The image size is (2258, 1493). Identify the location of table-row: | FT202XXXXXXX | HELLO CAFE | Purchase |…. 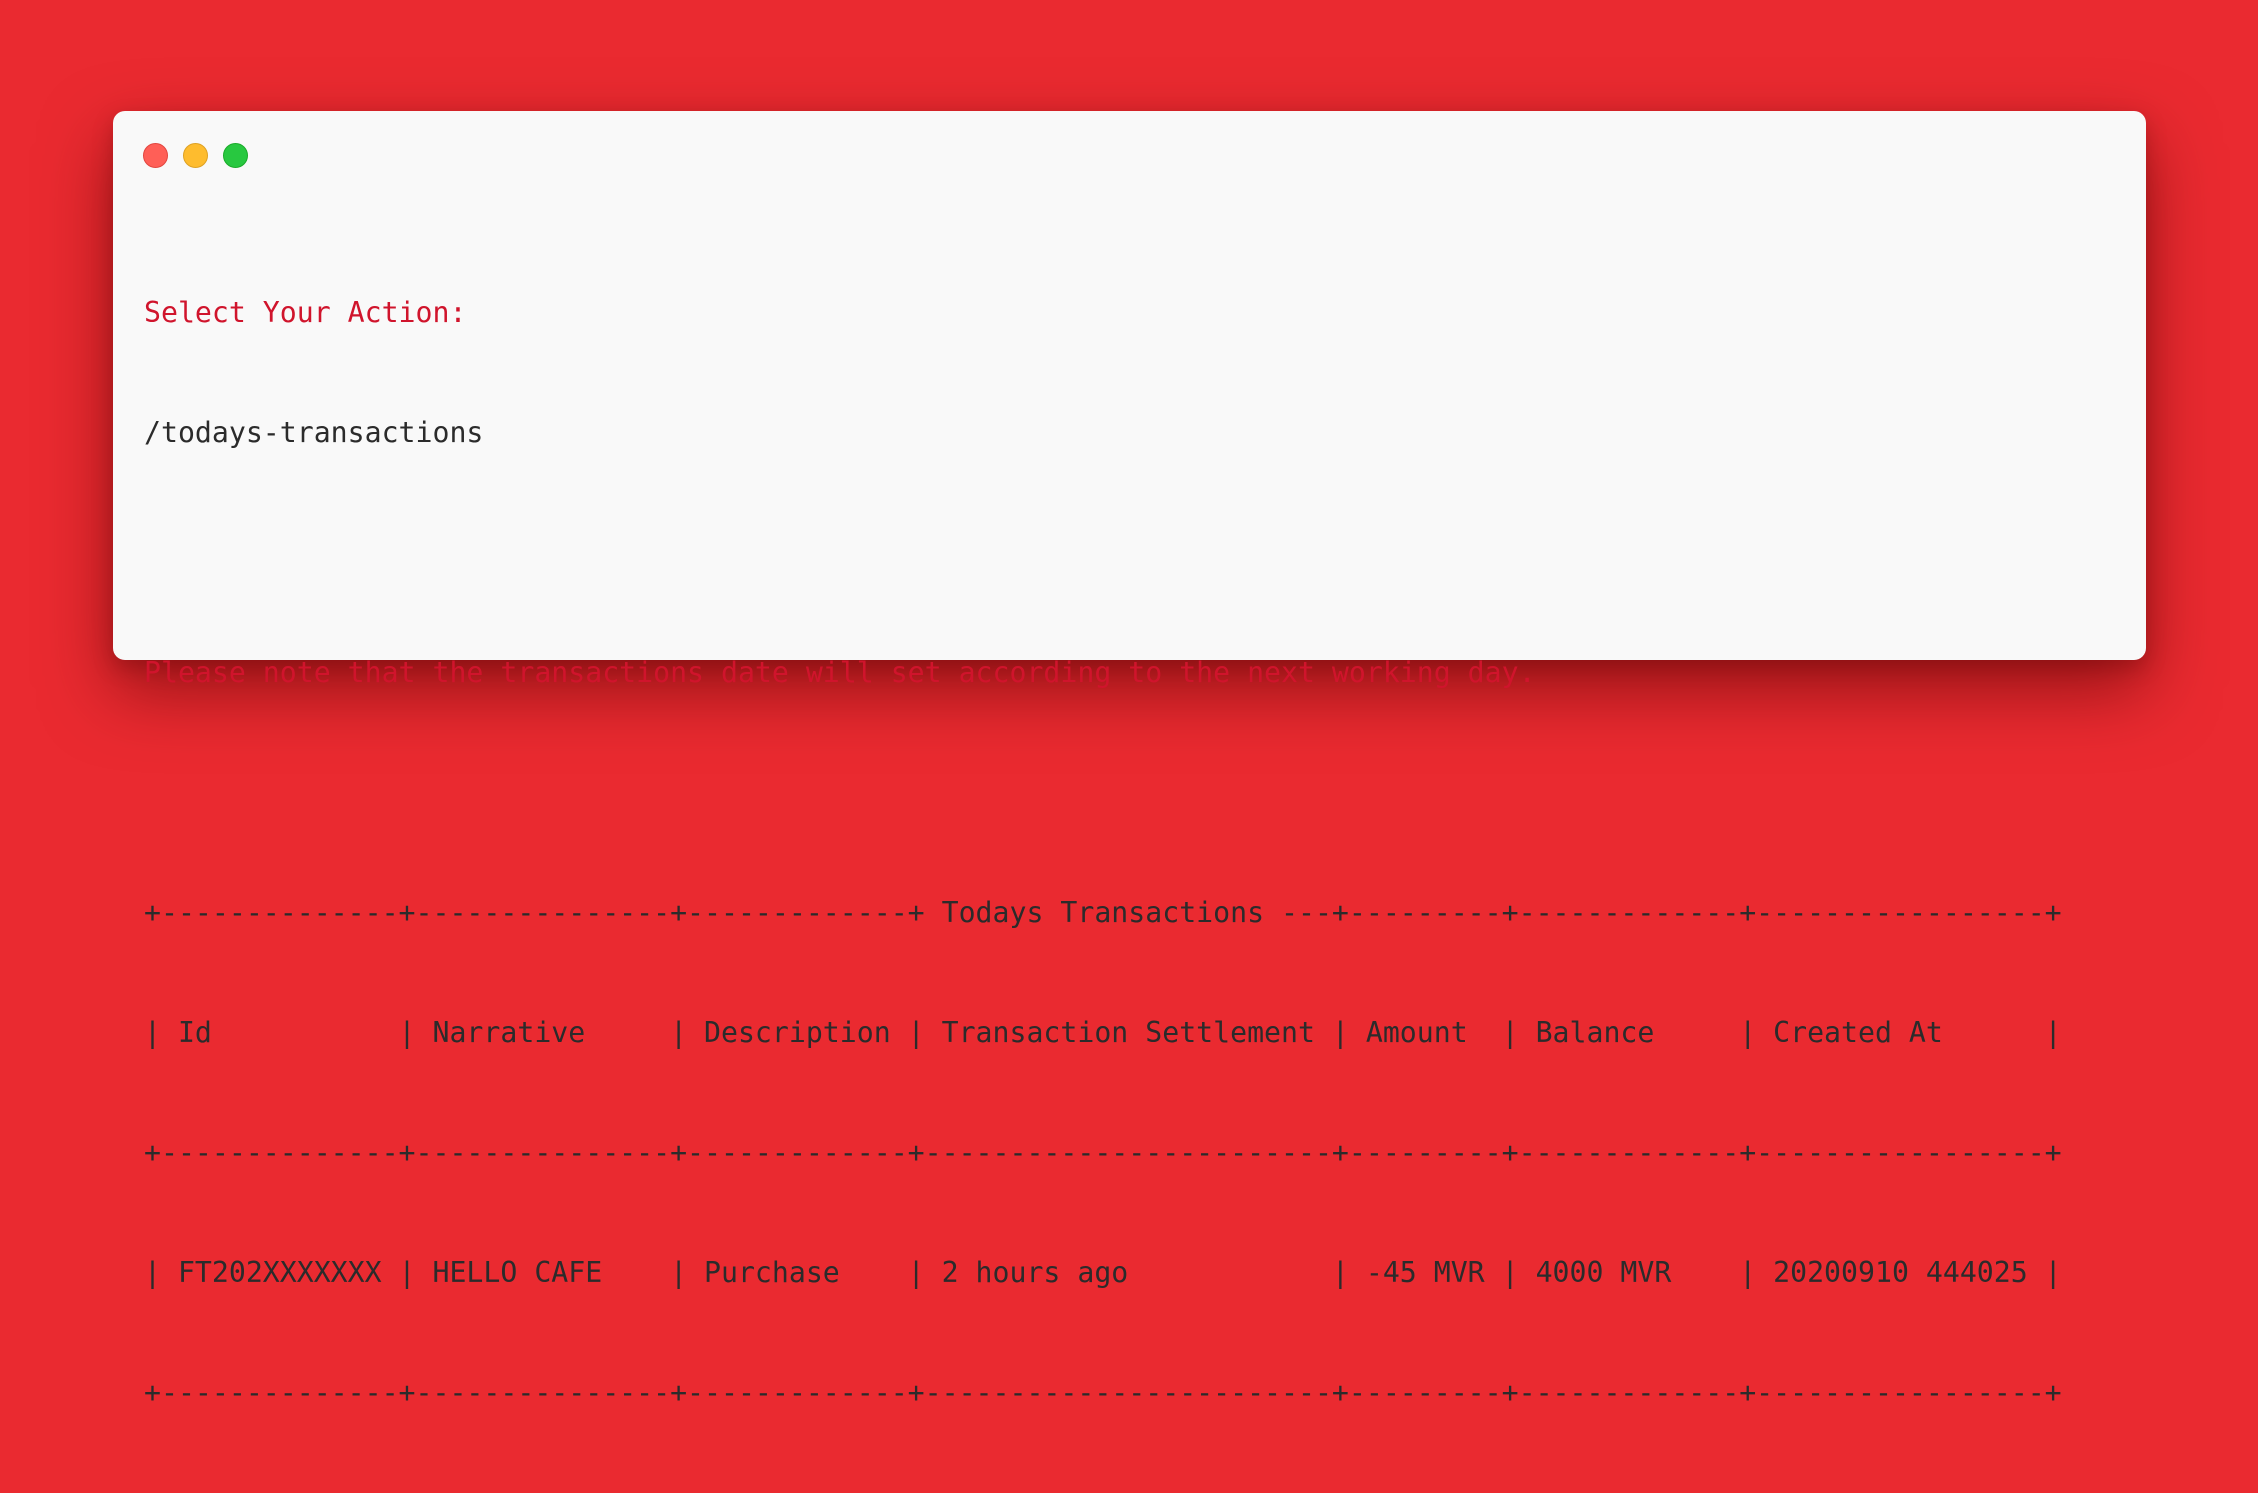
(1103, 1272).